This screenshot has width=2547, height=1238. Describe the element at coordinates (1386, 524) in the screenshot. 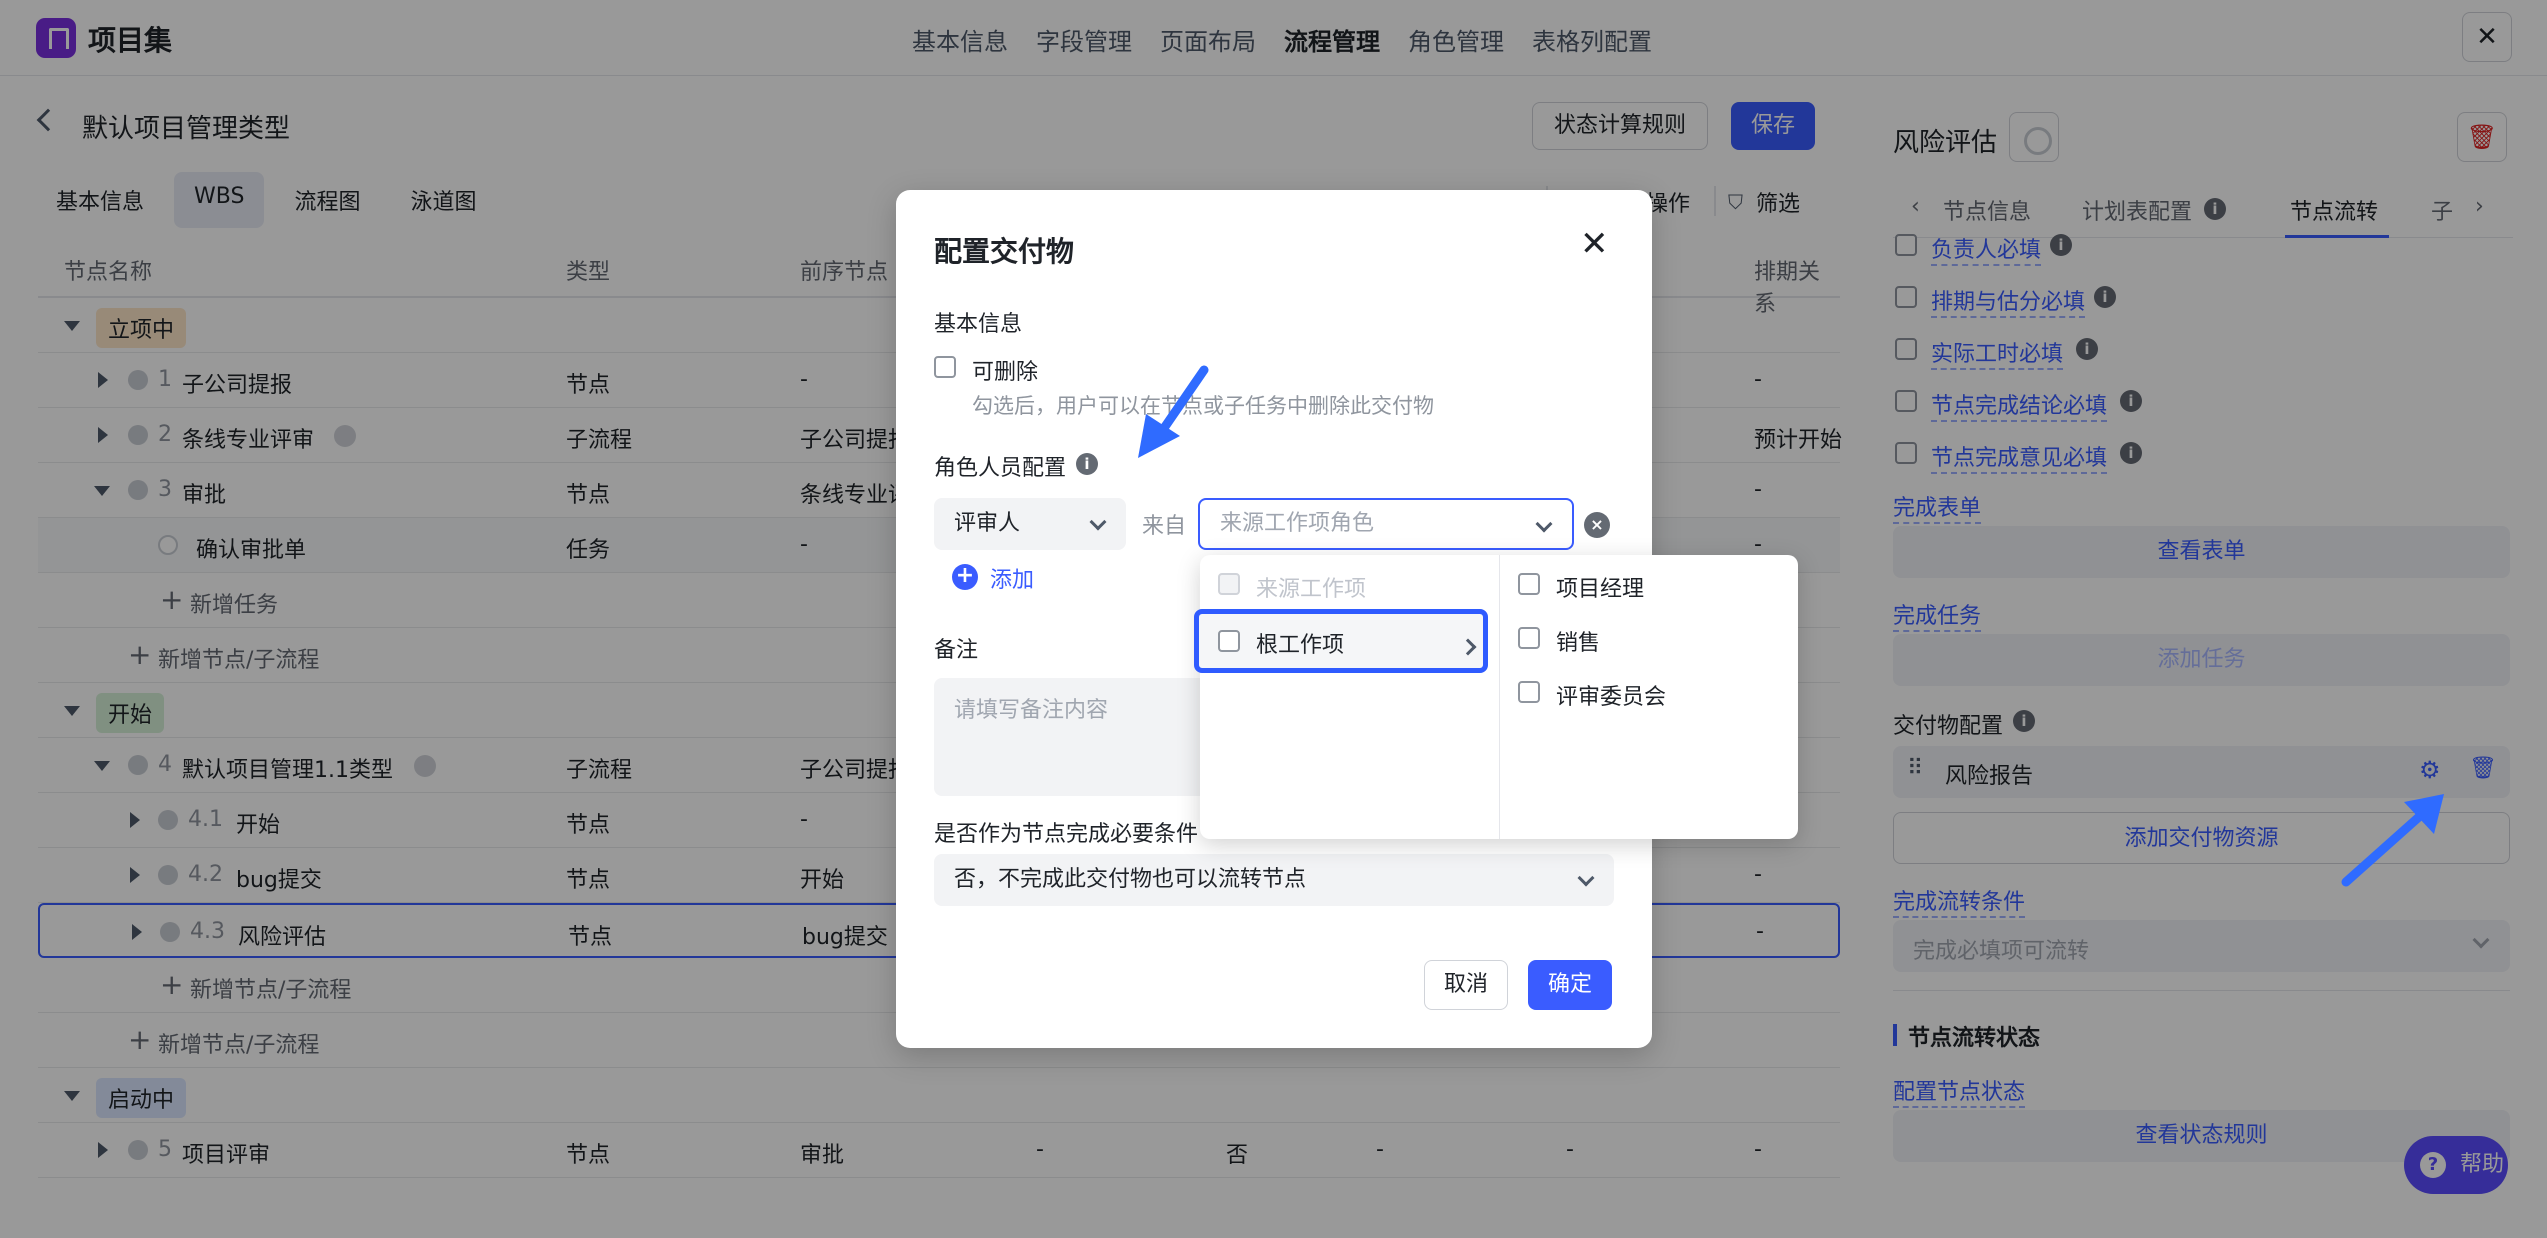

I see `source-role-select: 来源工作项角色` at that location.